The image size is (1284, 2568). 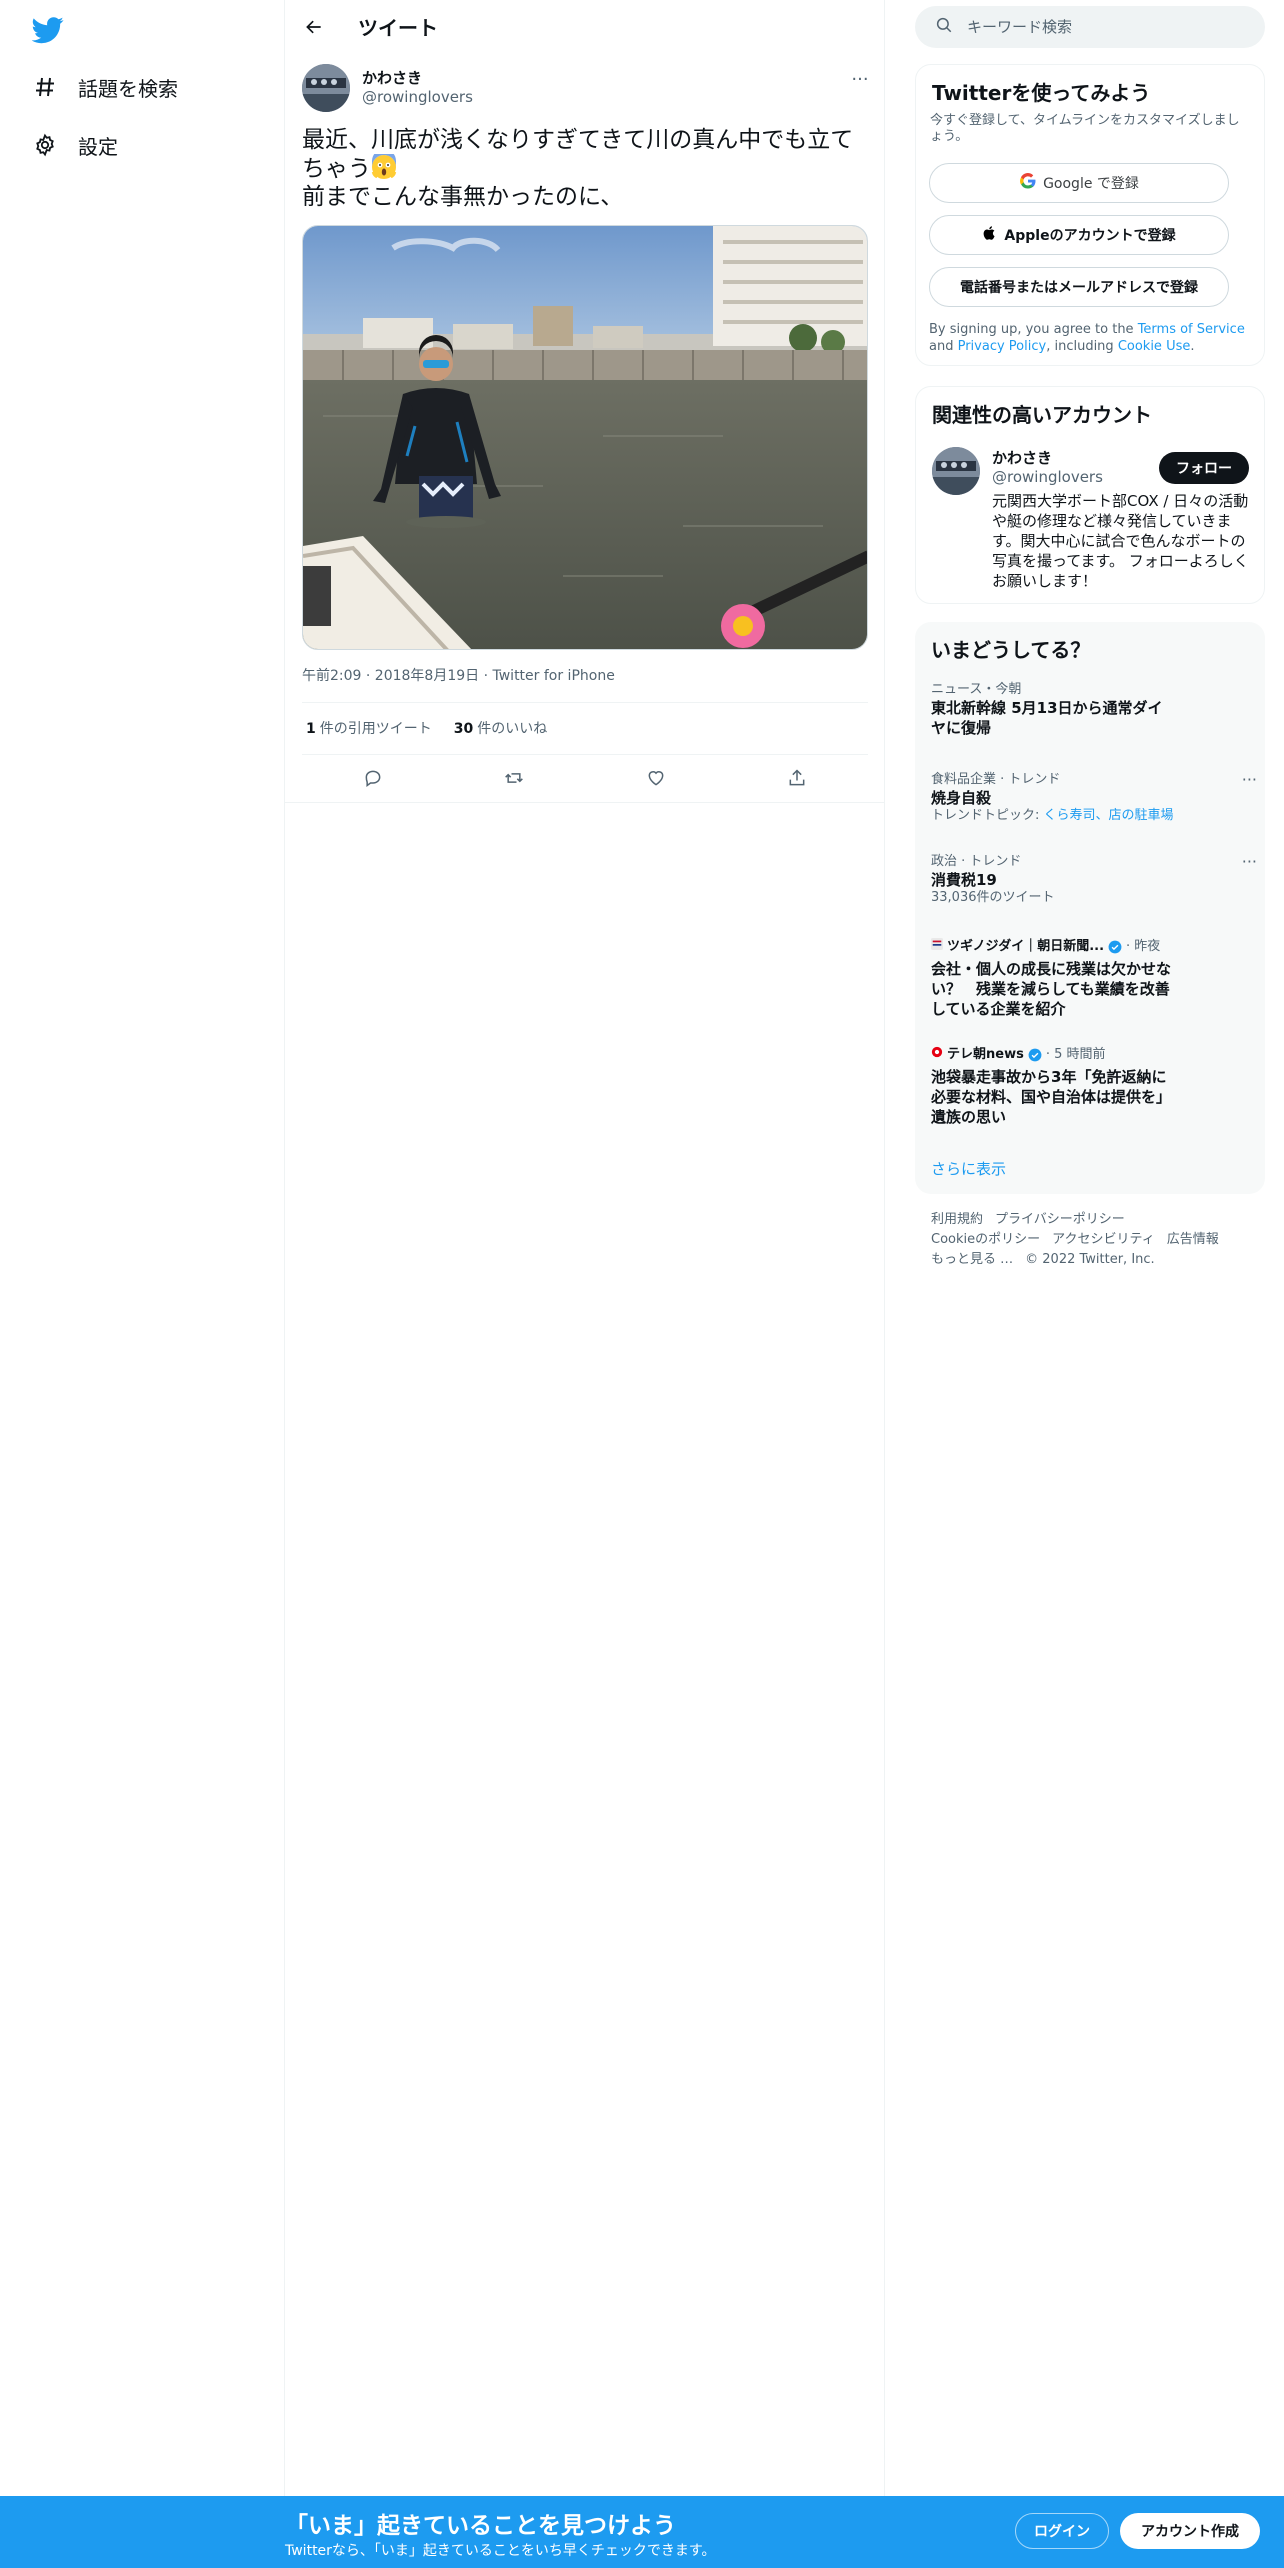 I want to click on news-headline: 池袋暴走事故から3年「免許返納に必要な材料、国や自治体は提供を」 遺族の思い, so click(x=1055, y=1097).